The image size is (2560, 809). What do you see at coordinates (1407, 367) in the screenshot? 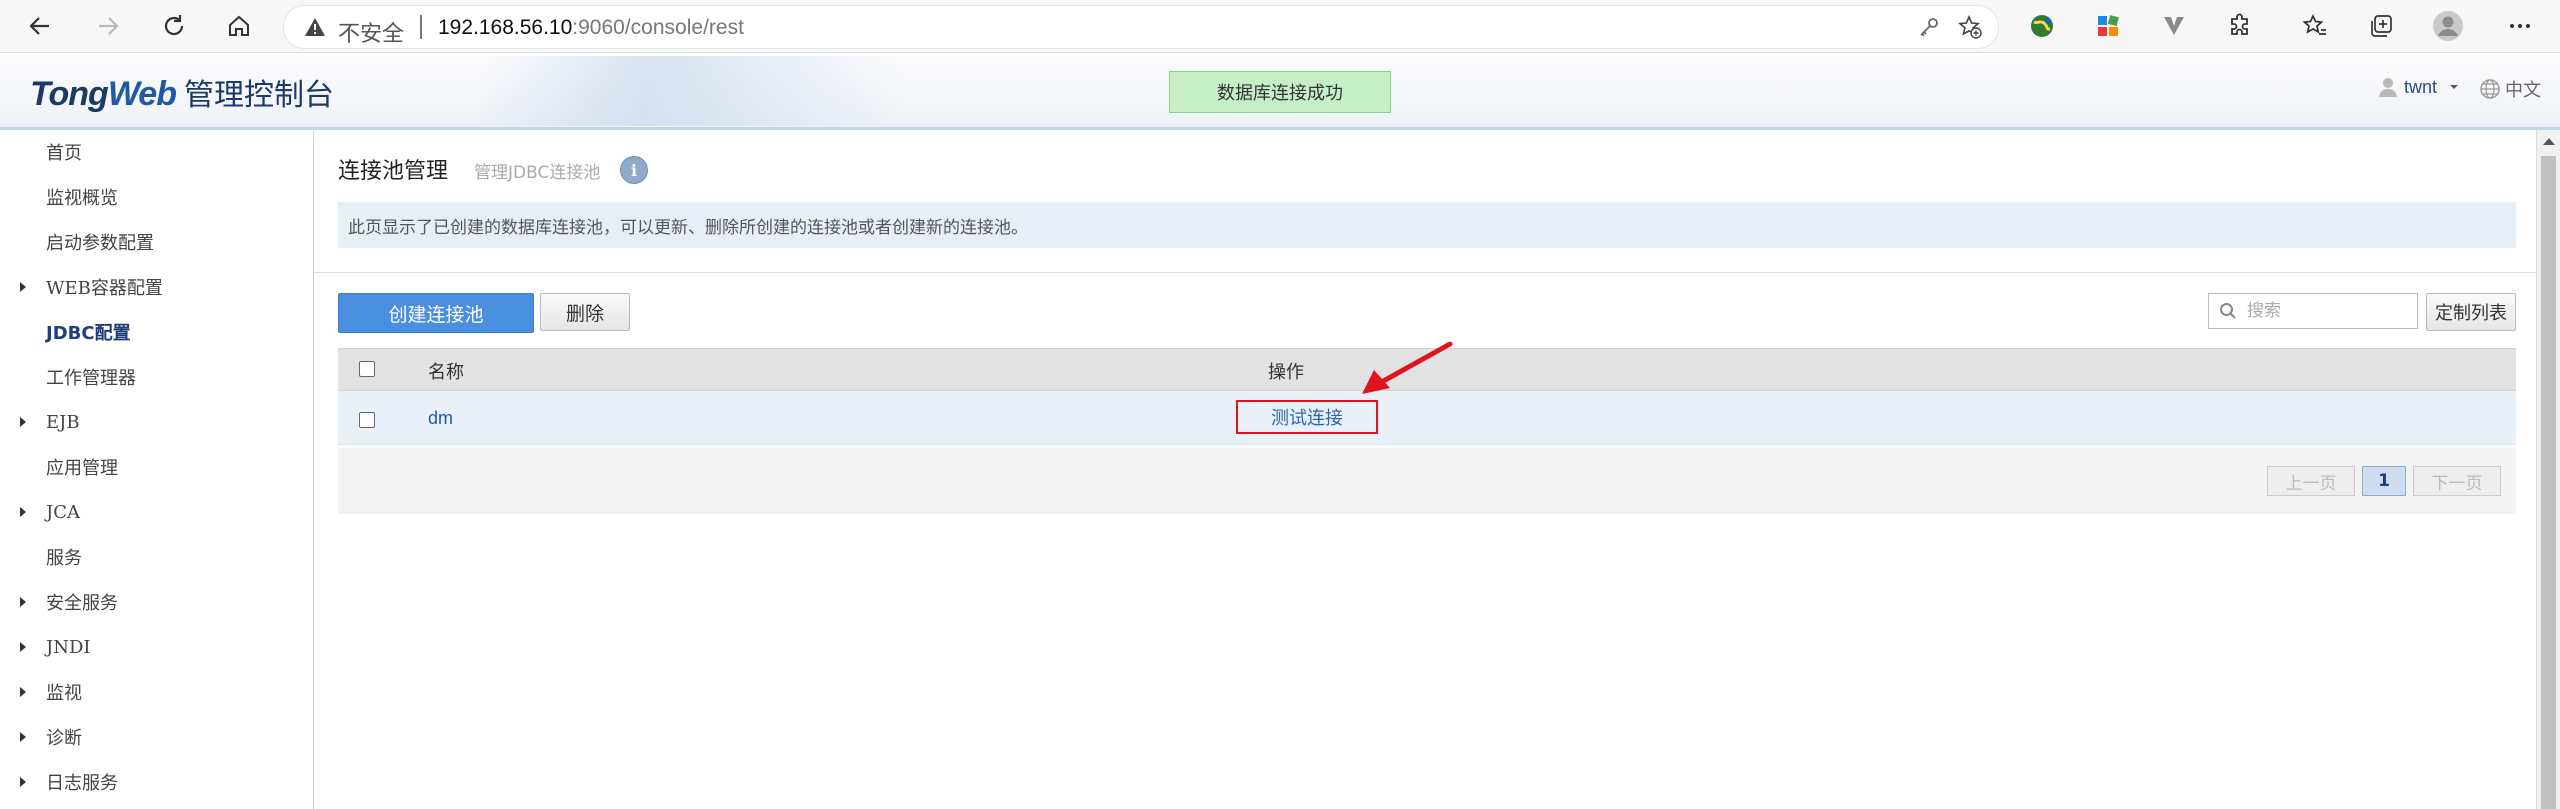
I see `annotation-arrow` at bounding box center [1407, 367].